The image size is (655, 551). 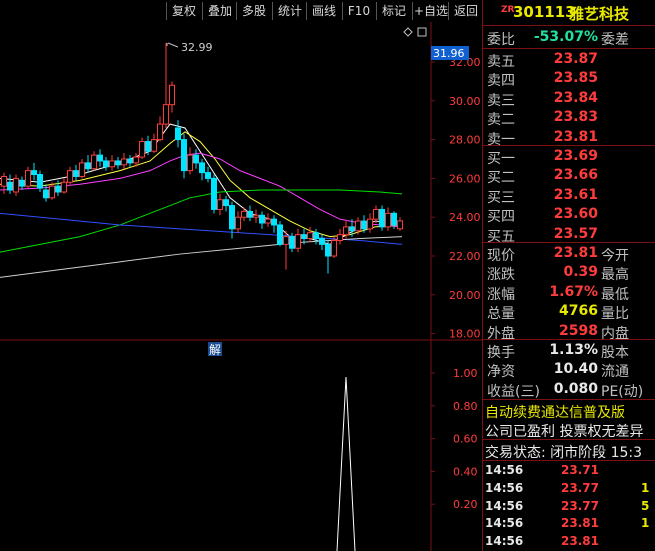 What do you see at coordinates (599, 14) in the screenshot?
I see `stock-name: 雅艺科技` at bounding box center [599, 14].